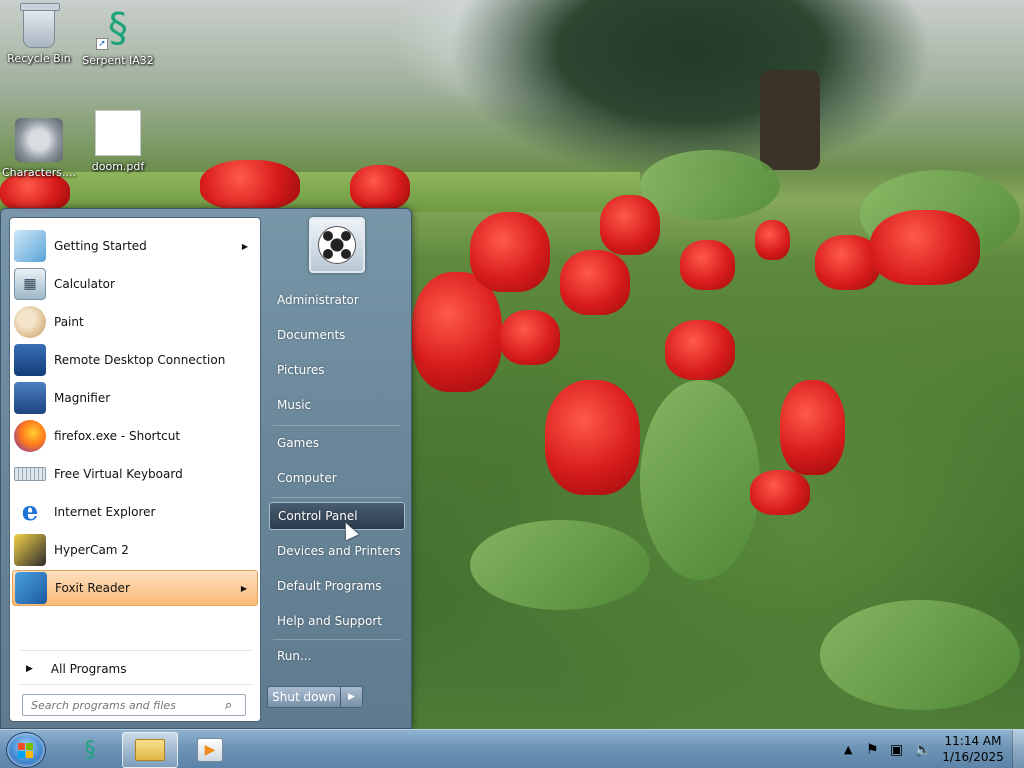  I want to click on taskbar: § ▶ ▲ ⚑ ▣ 🔈 11:14 AM 1/16/2025, so click(512, 748).